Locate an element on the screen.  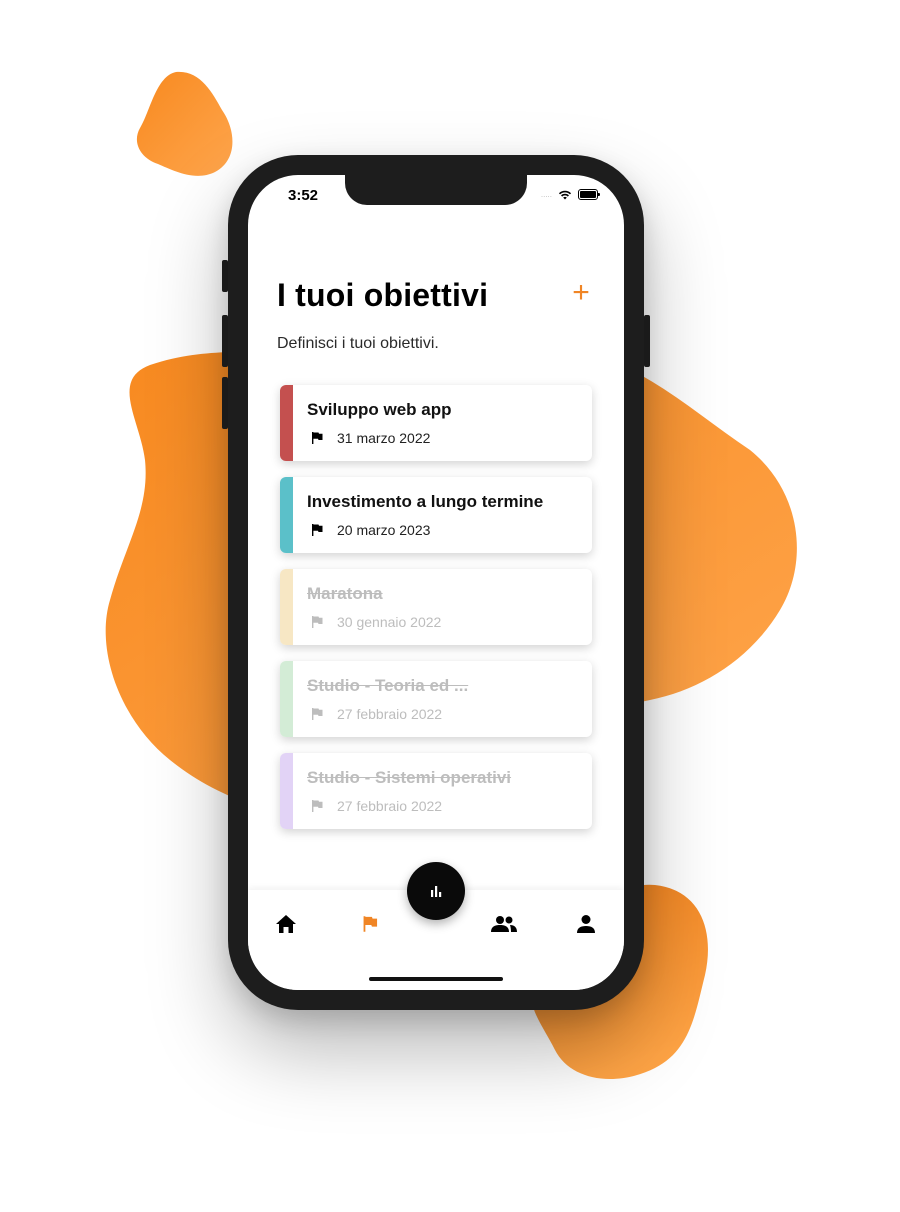
silent-switch is located at coordinates (225, 276).